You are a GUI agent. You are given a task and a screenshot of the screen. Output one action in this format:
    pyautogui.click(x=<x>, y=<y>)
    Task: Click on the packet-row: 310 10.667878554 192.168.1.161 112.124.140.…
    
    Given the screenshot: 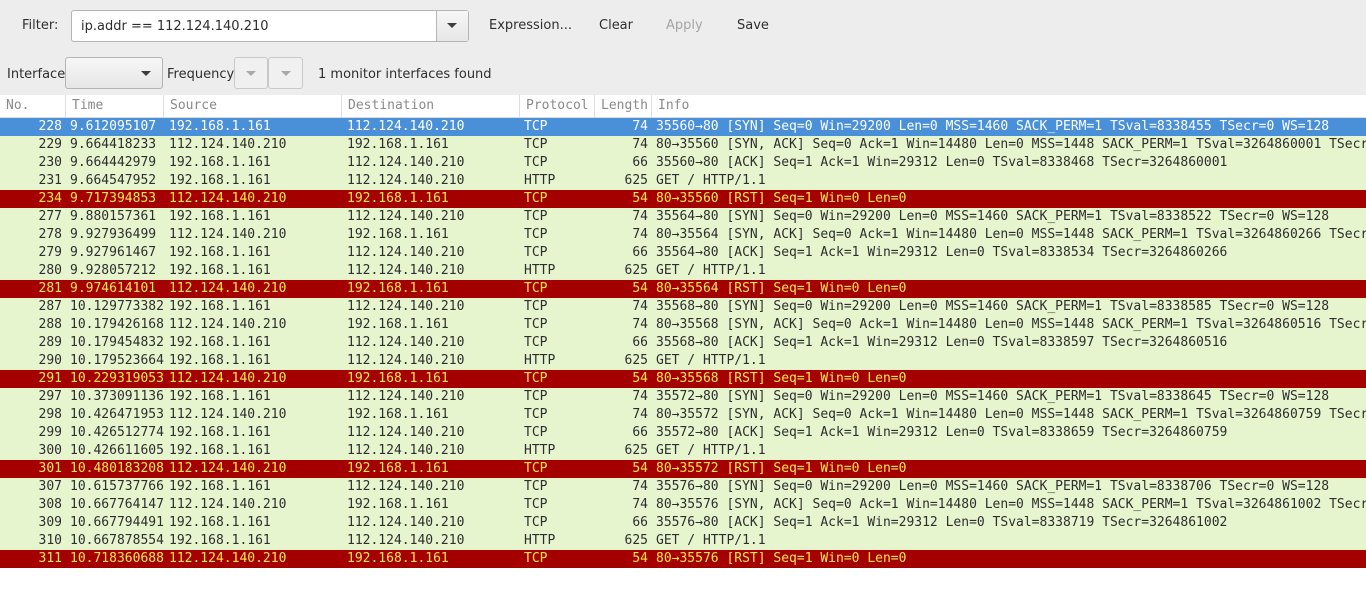 What is the action you would take?
    pyautogui.click(x=683, y=541)
    